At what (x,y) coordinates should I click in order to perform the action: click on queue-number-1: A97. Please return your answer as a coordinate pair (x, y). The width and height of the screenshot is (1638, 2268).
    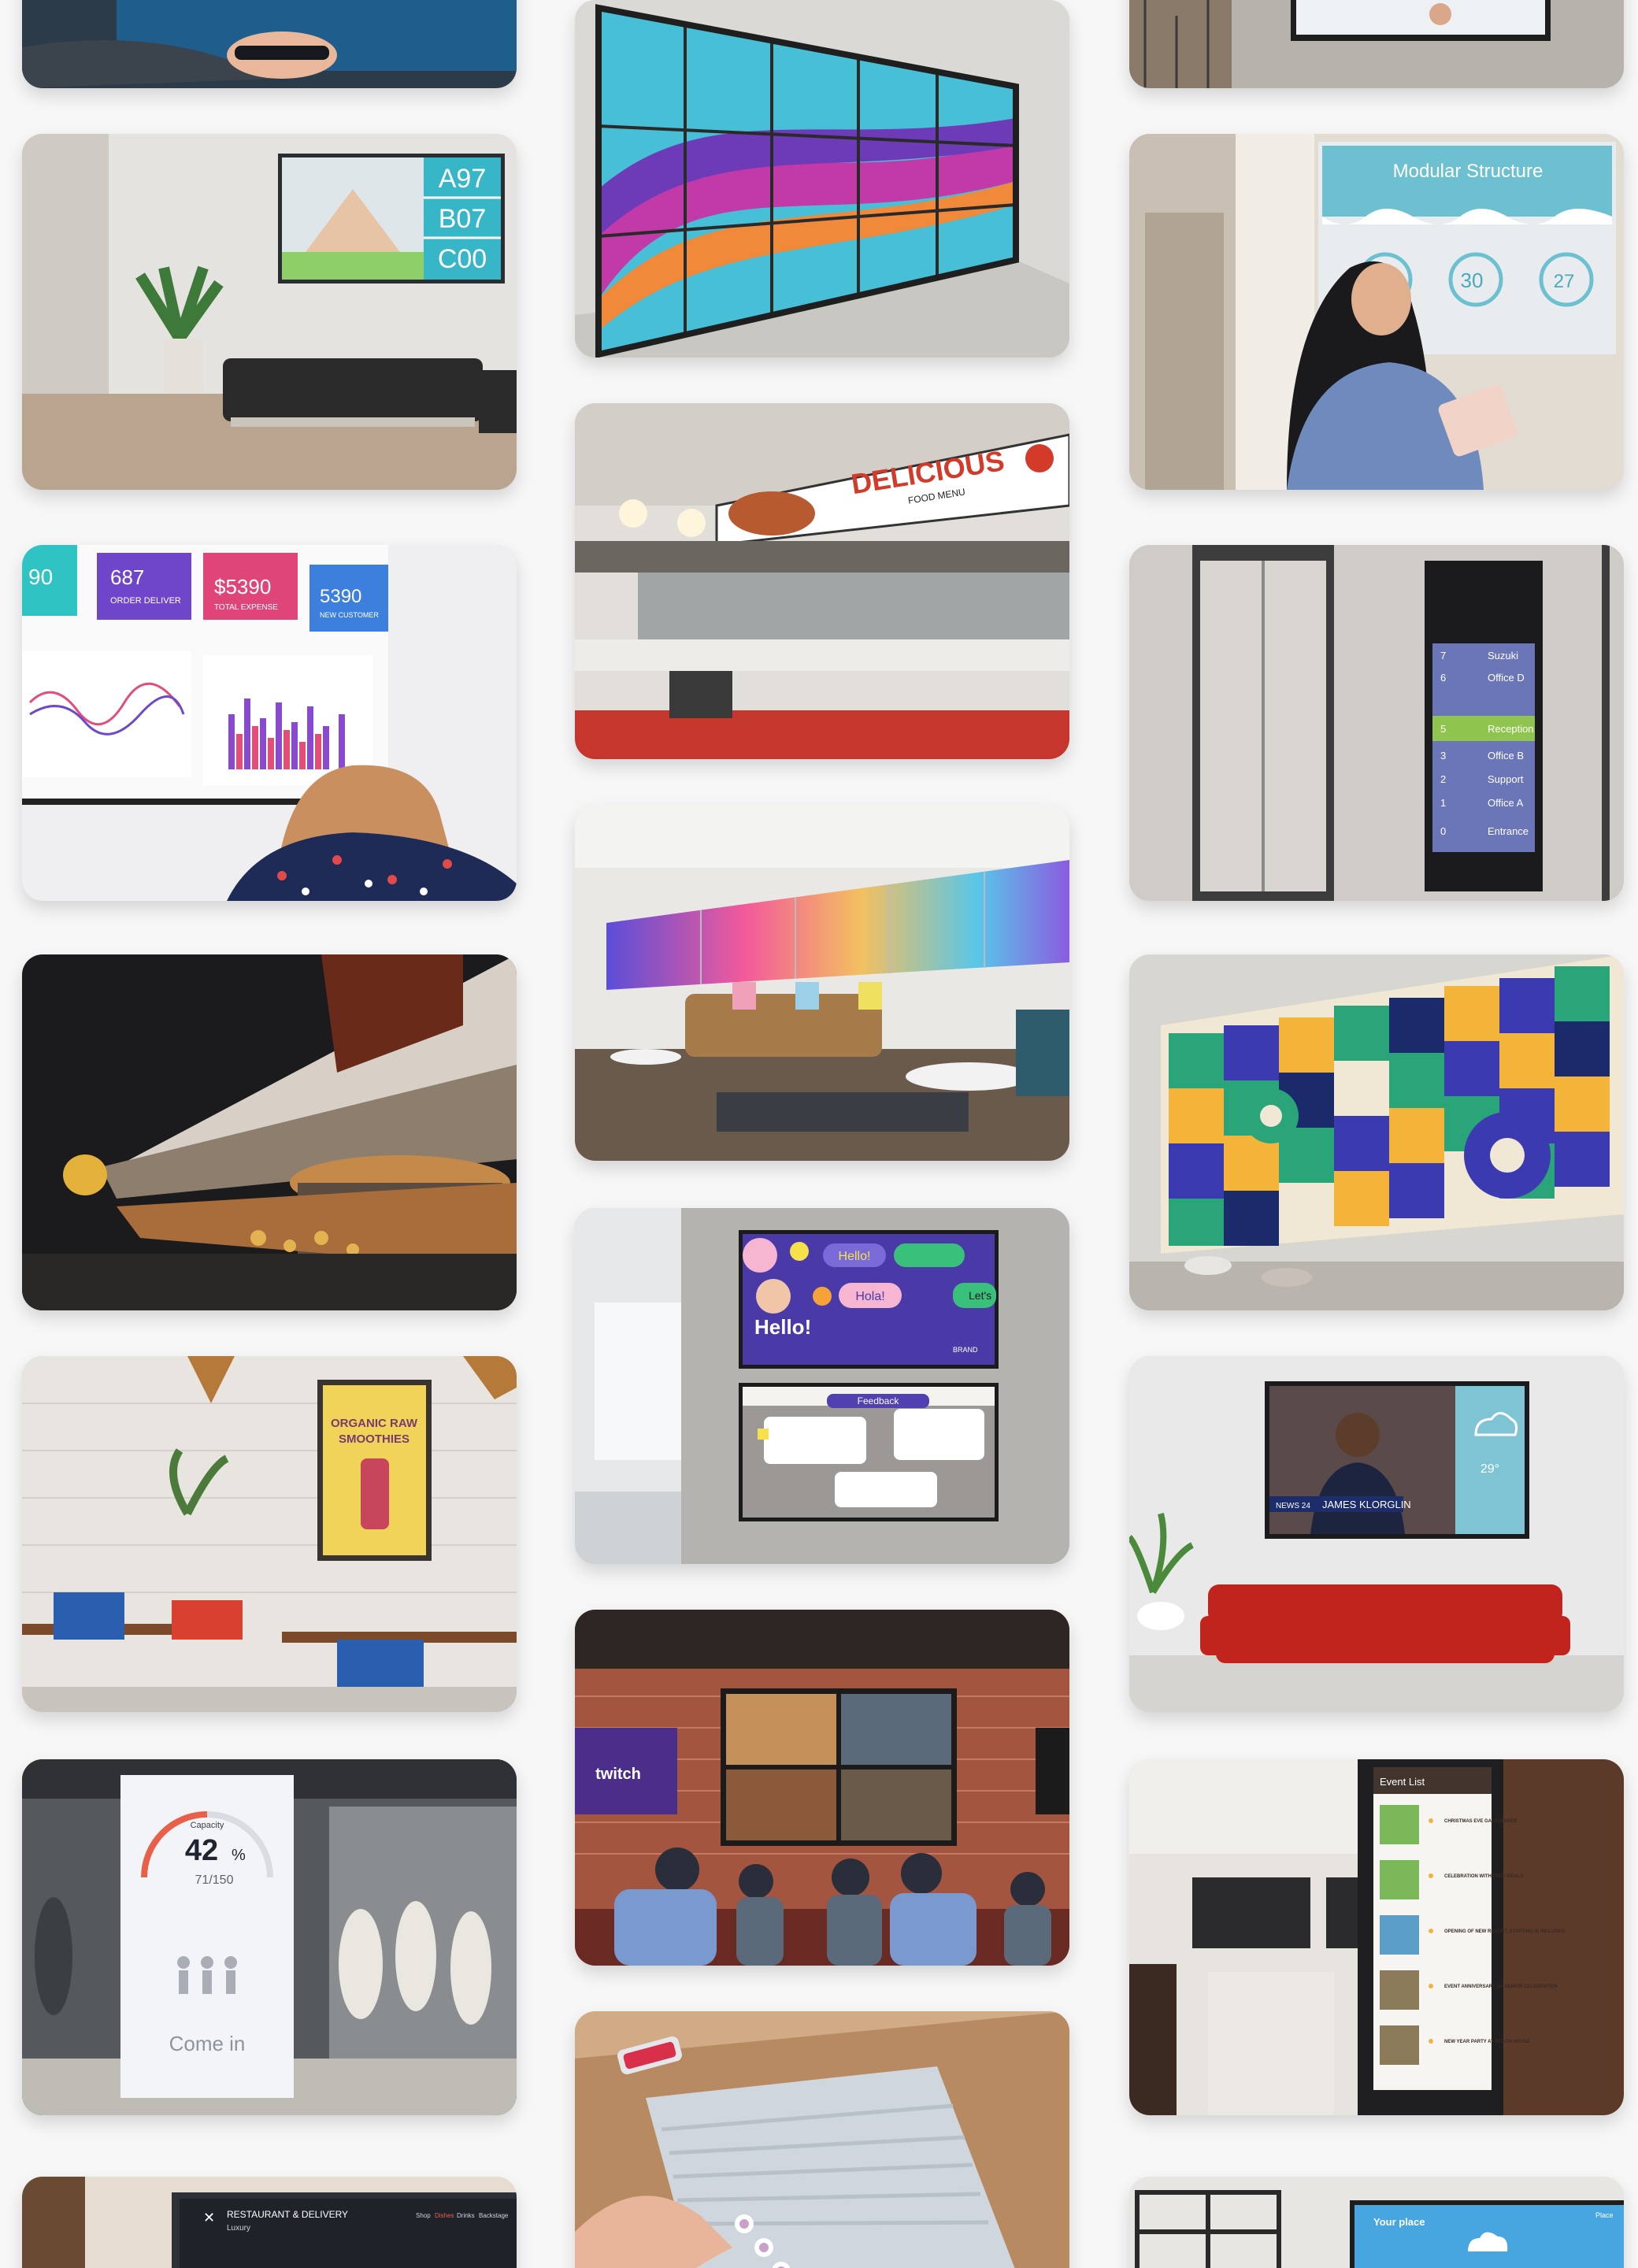
    Looking at the image, I should click on (463, 179).